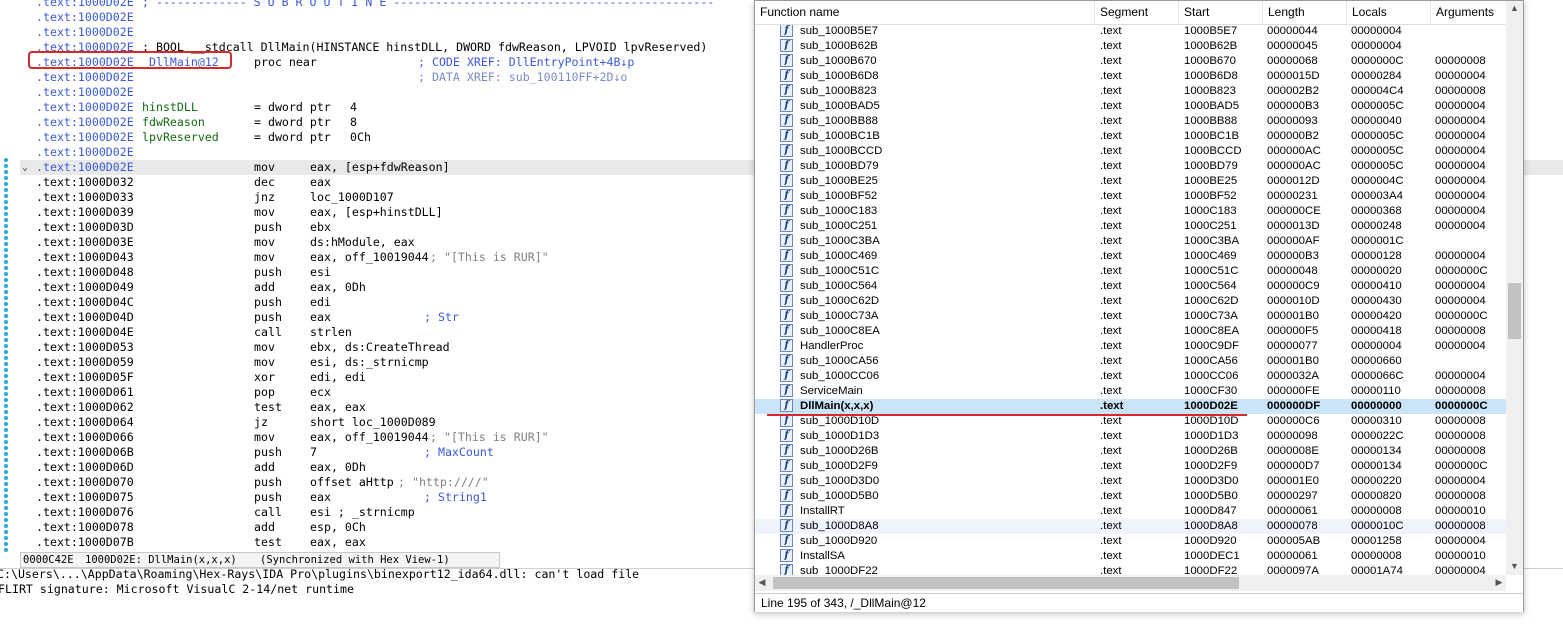  What do you see at coordinates (338, 527) in the screenshot?
I see `line-operand: esp, 0Ch` at bounding box center [338, 527].